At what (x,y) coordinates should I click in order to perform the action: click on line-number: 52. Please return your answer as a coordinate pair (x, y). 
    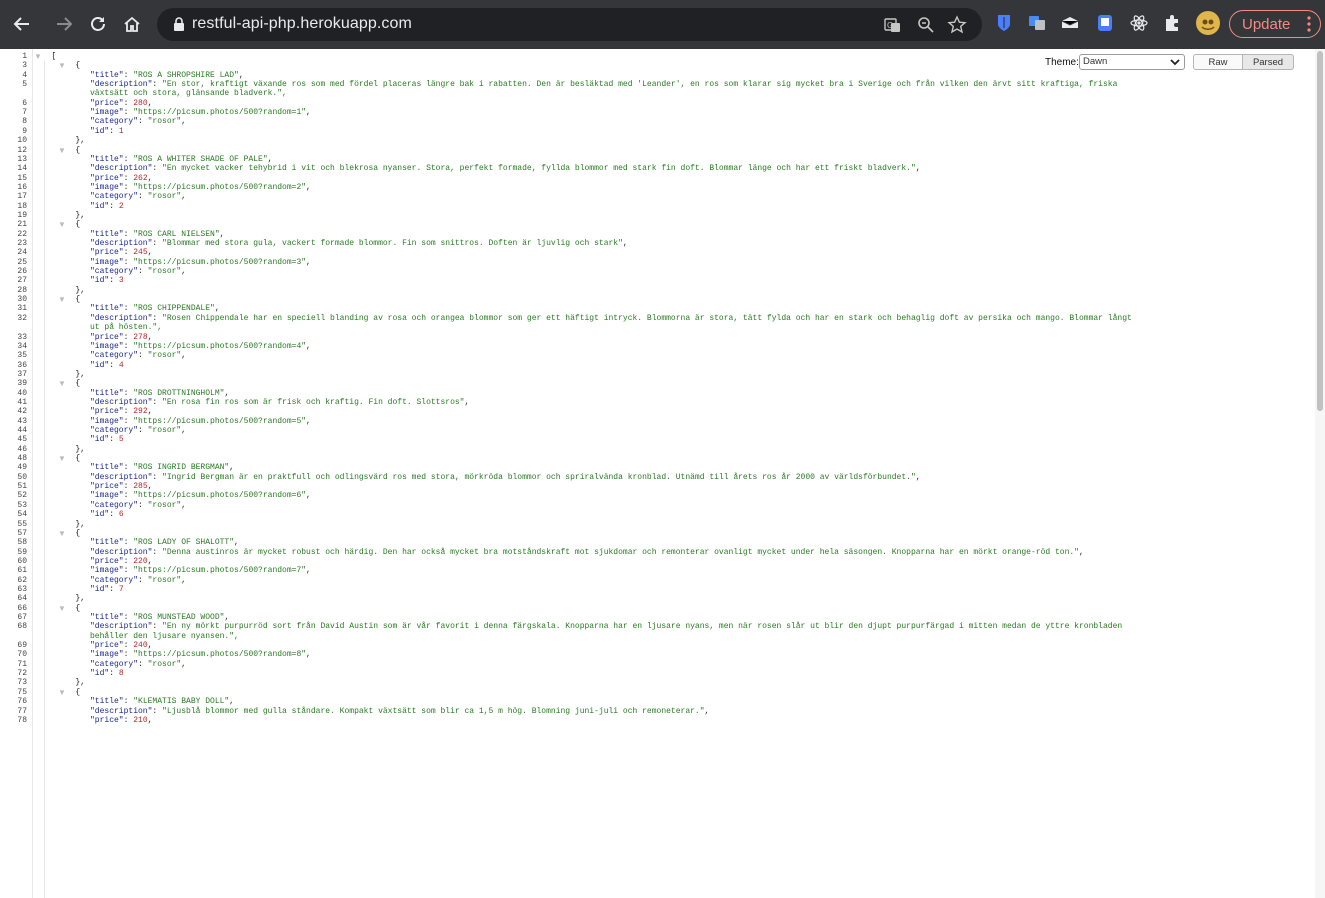
    Looking at the image, I should click on (22, 496).